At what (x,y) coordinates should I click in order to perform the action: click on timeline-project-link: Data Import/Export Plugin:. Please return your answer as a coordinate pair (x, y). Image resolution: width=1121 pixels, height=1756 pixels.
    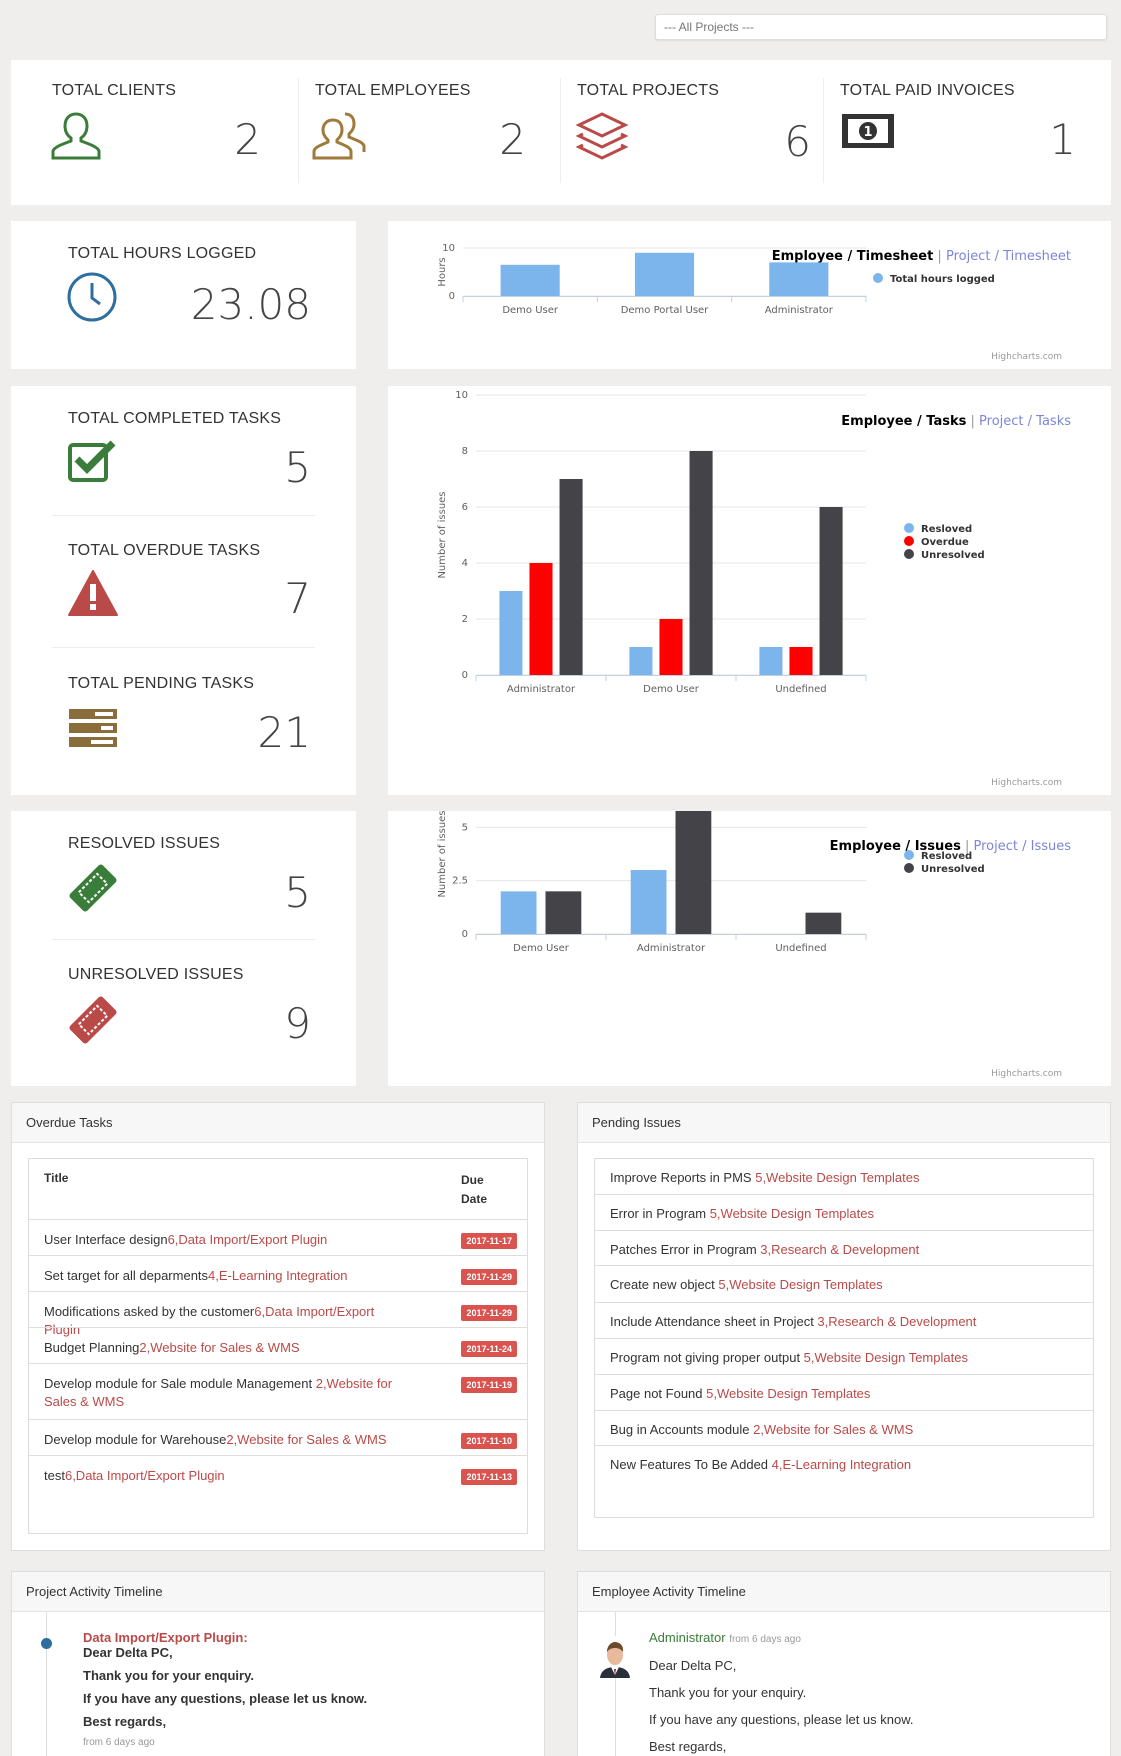
    Looking at the image, I should click on (225, 1637).